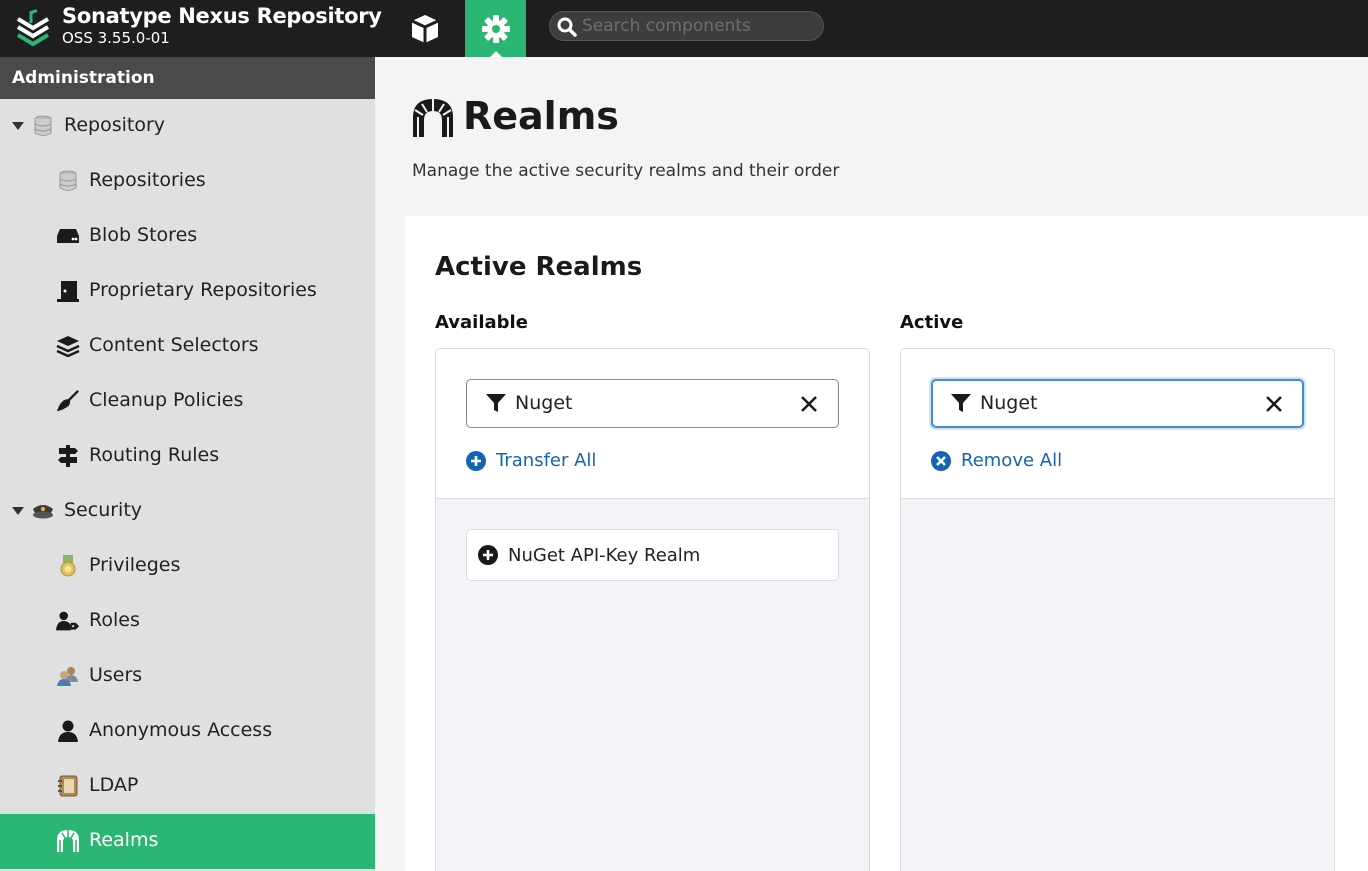 Image resolution: width=1368 pixels, height=871 pixels. I want to click on sidebar-group-security: Security, so click(187, 511).